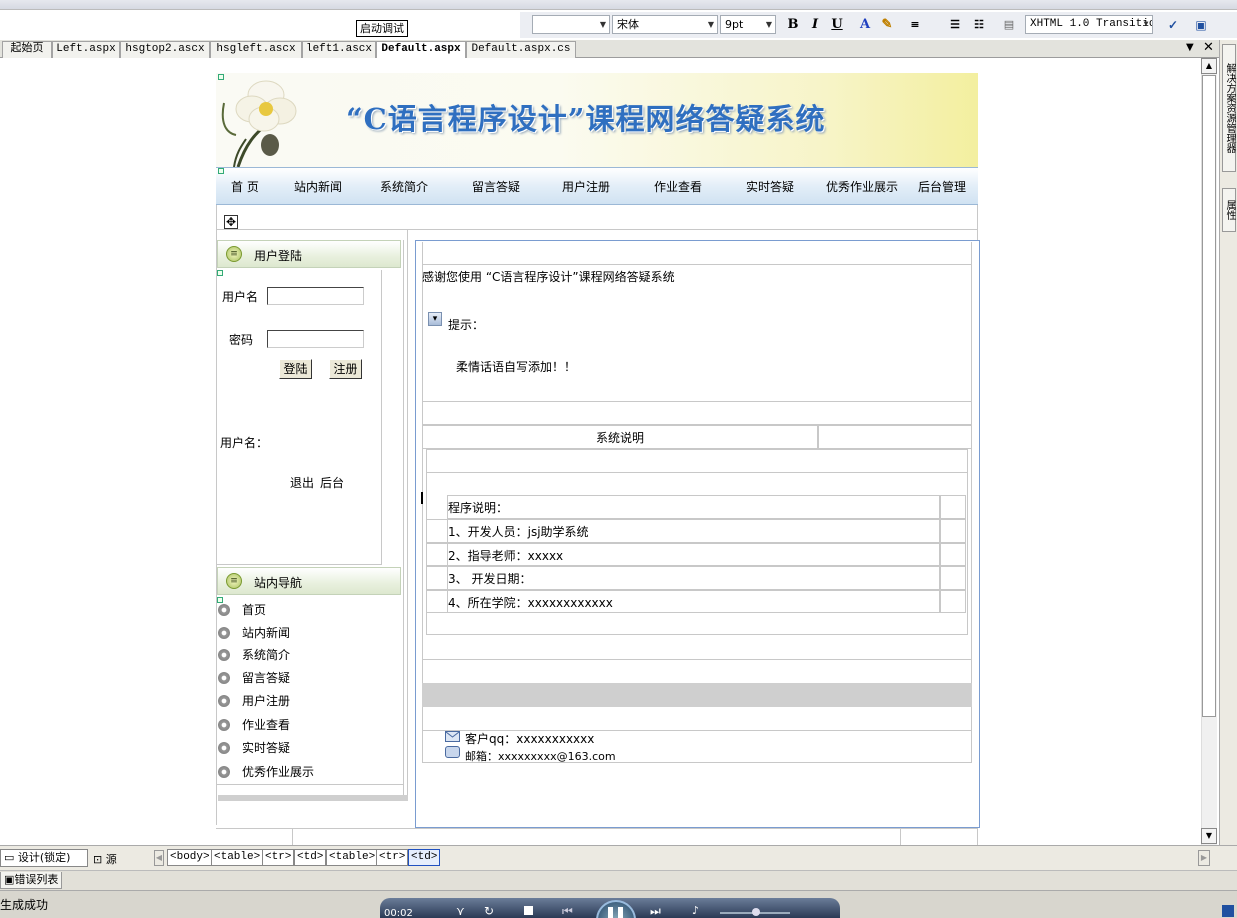  What do you see at coordinates (245, 186) in the screenshot?
I see `nav-home: 首 页` at bounding box center [245, 186].